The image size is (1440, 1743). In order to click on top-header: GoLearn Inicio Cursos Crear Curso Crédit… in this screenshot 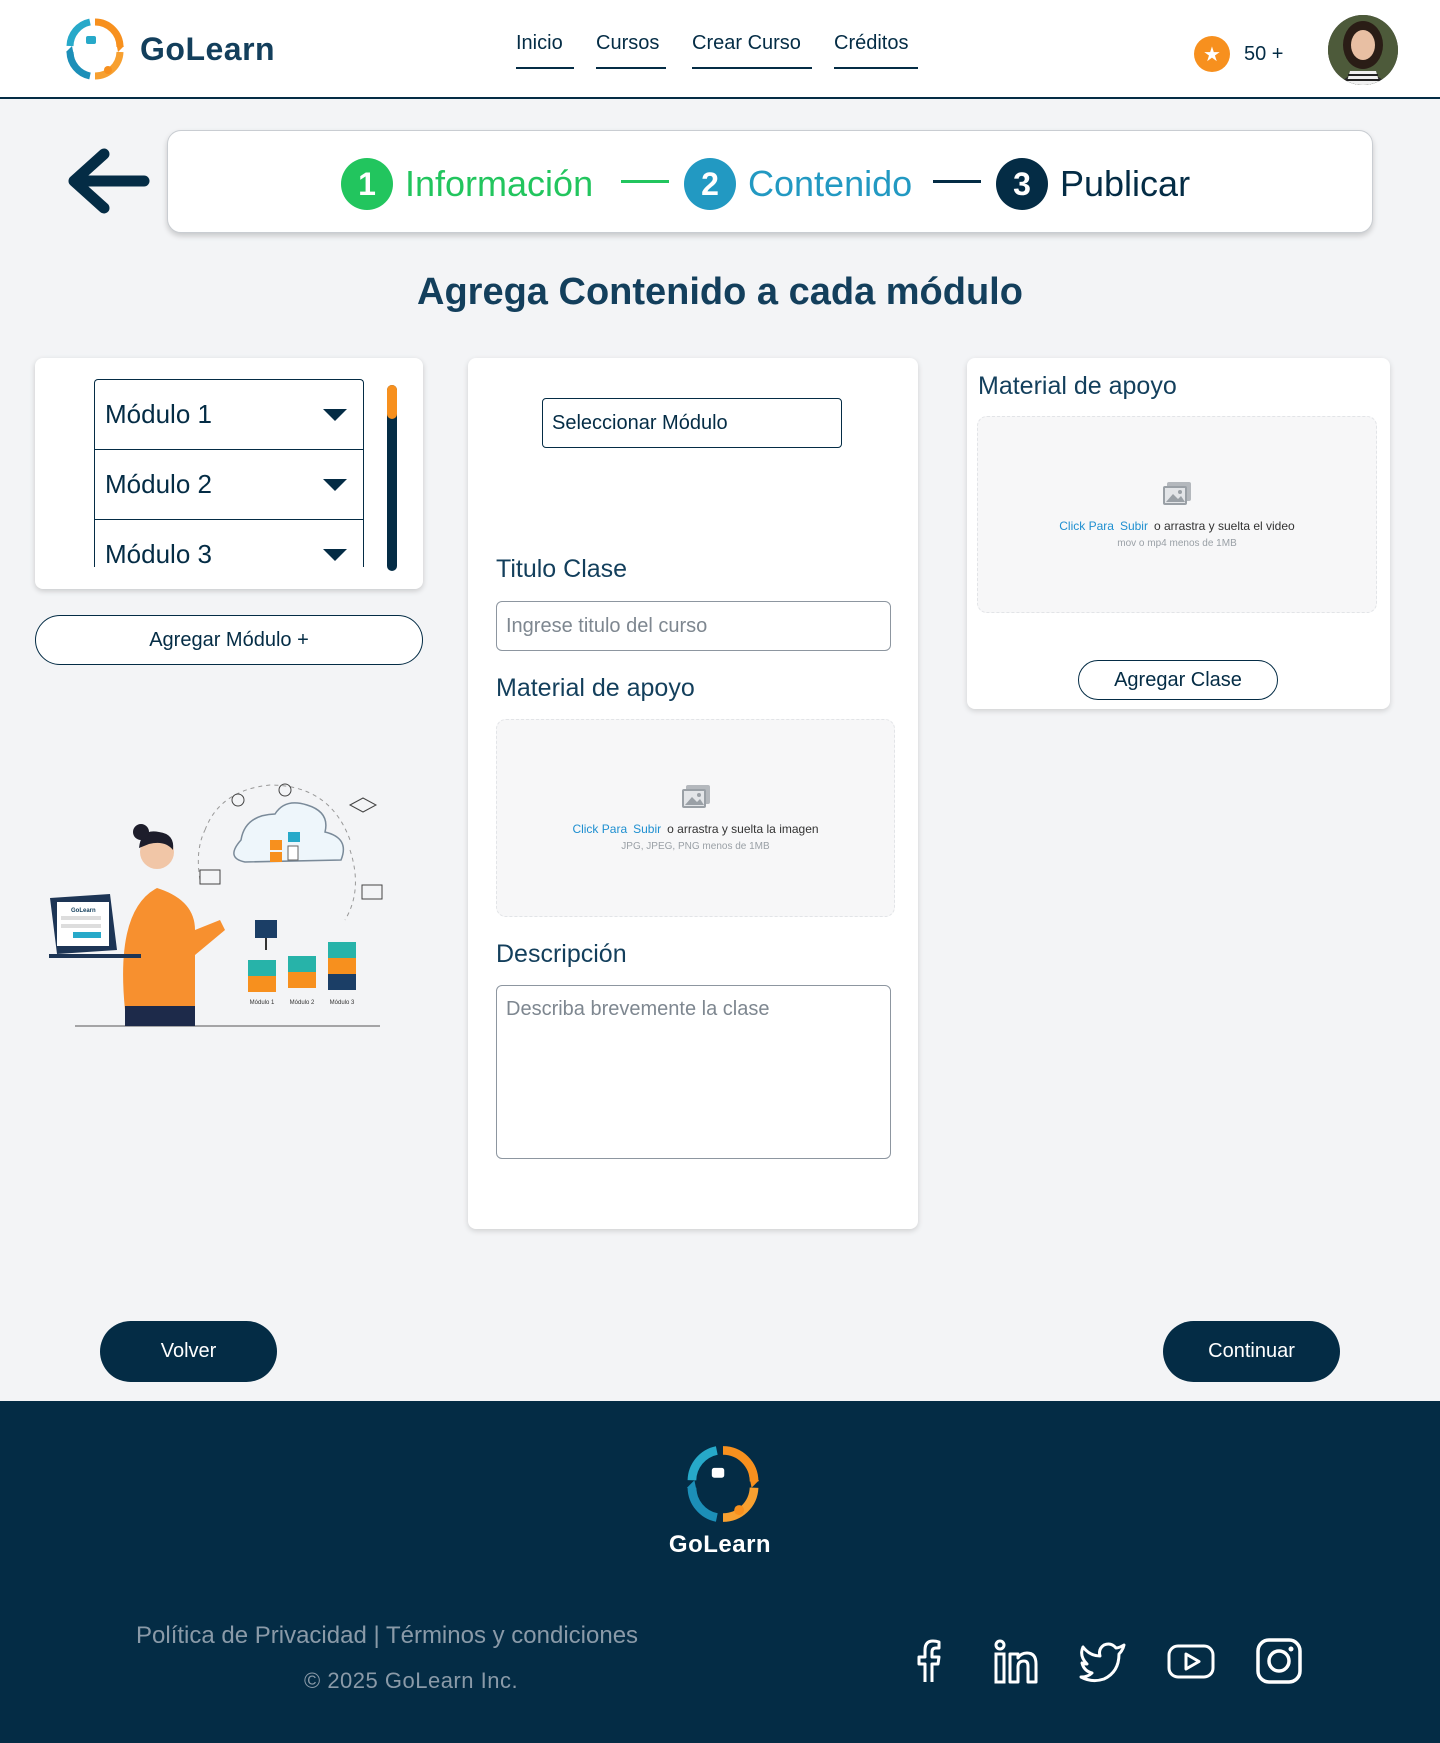, I will do `click(720, 49)`.